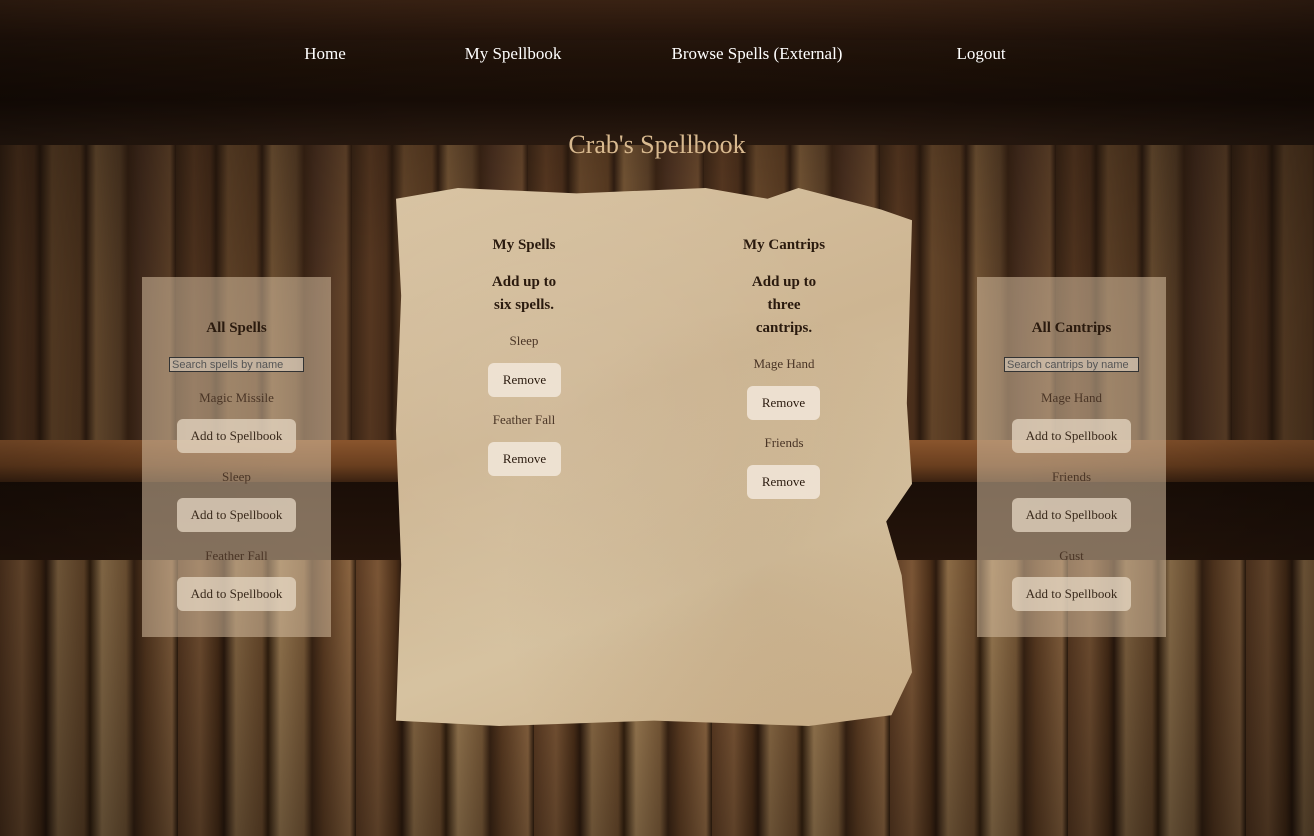  I want to click on spell-search-input, so click(236, 364).